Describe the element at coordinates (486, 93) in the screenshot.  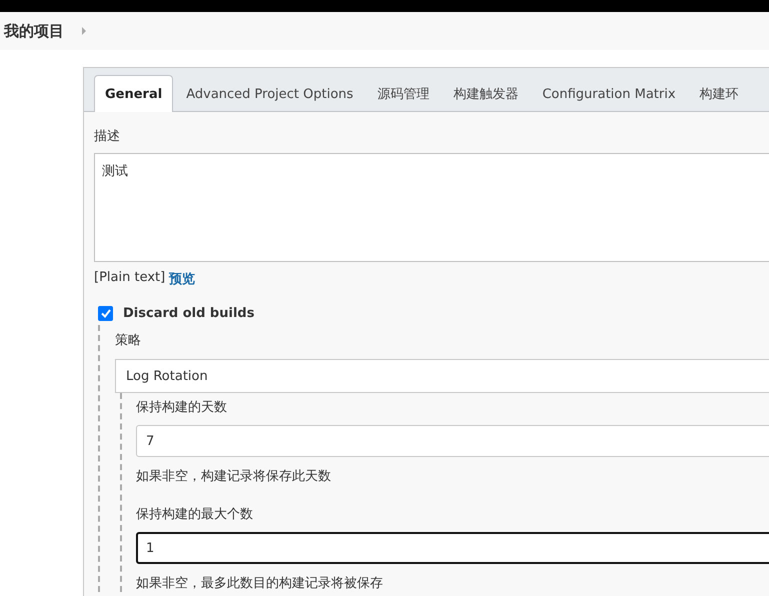
I see `tab: 构建触发器` at that location.